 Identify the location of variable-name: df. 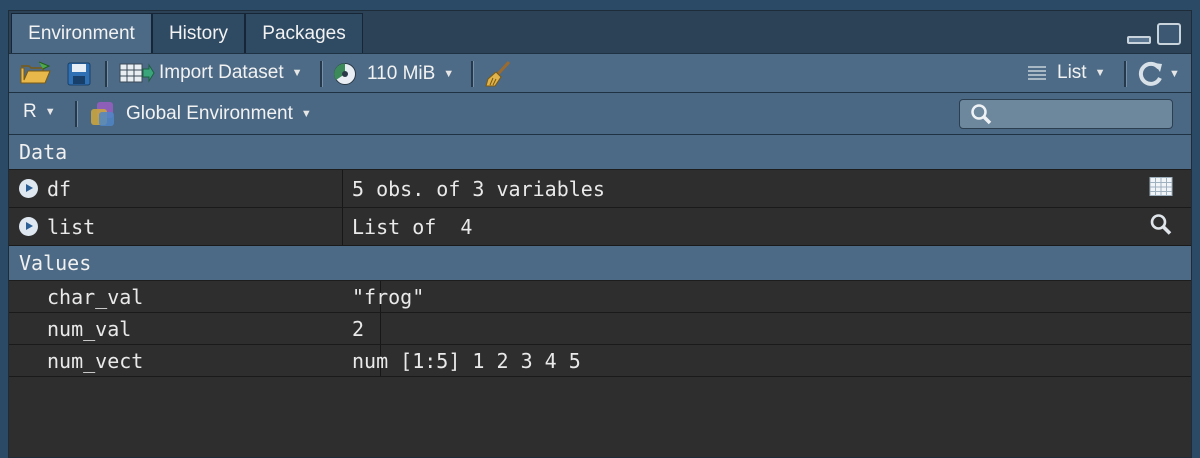
(59, 188).